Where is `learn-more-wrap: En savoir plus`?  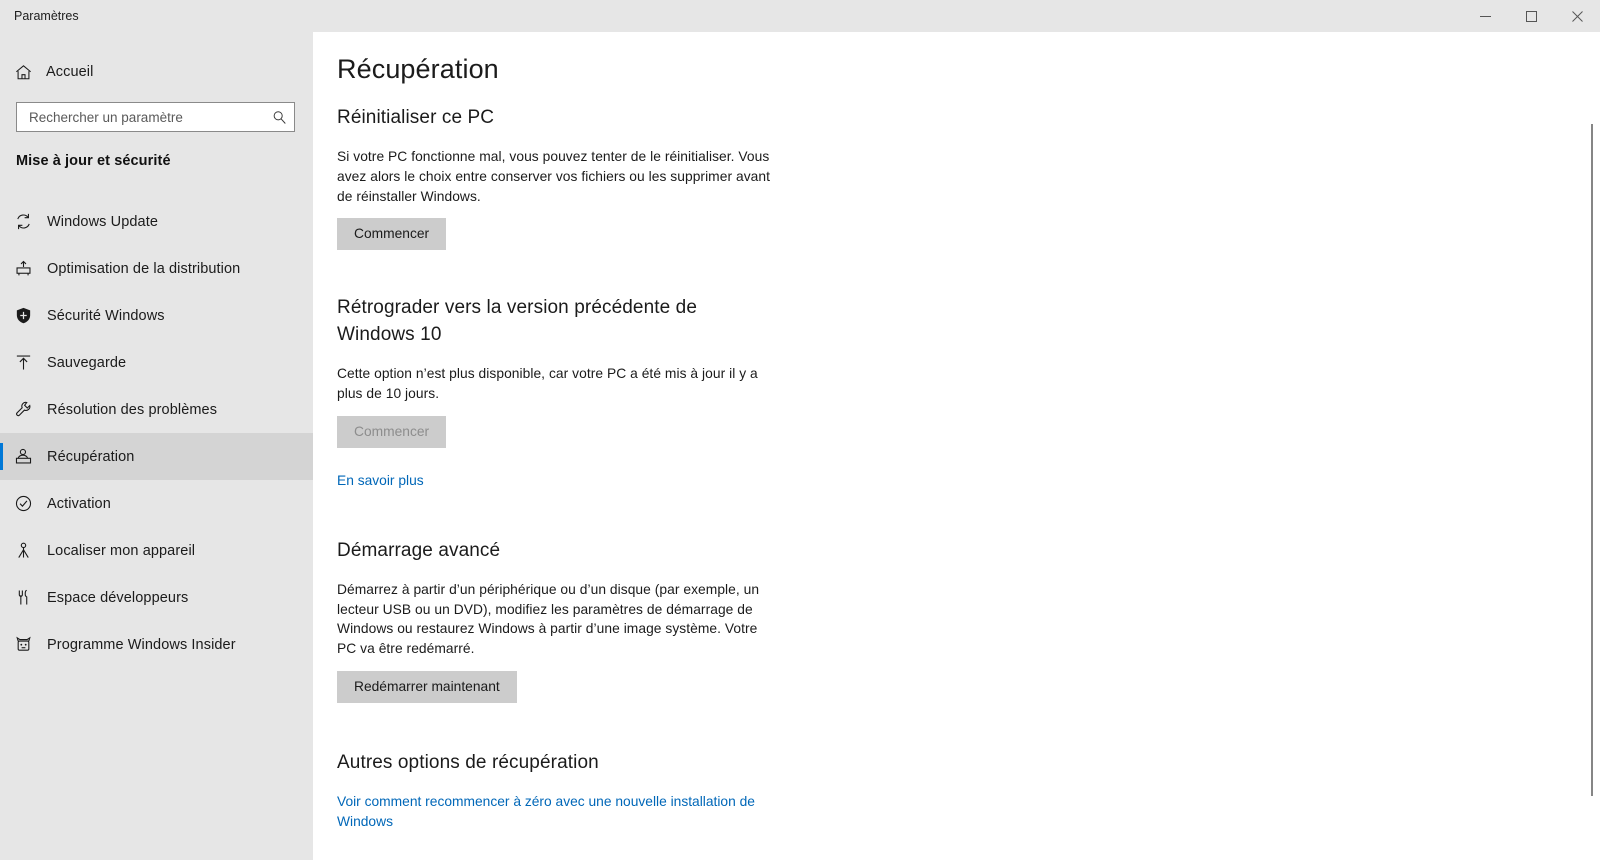 learn-more-wrap: En savoir plus is located at coordinates (557, 481).